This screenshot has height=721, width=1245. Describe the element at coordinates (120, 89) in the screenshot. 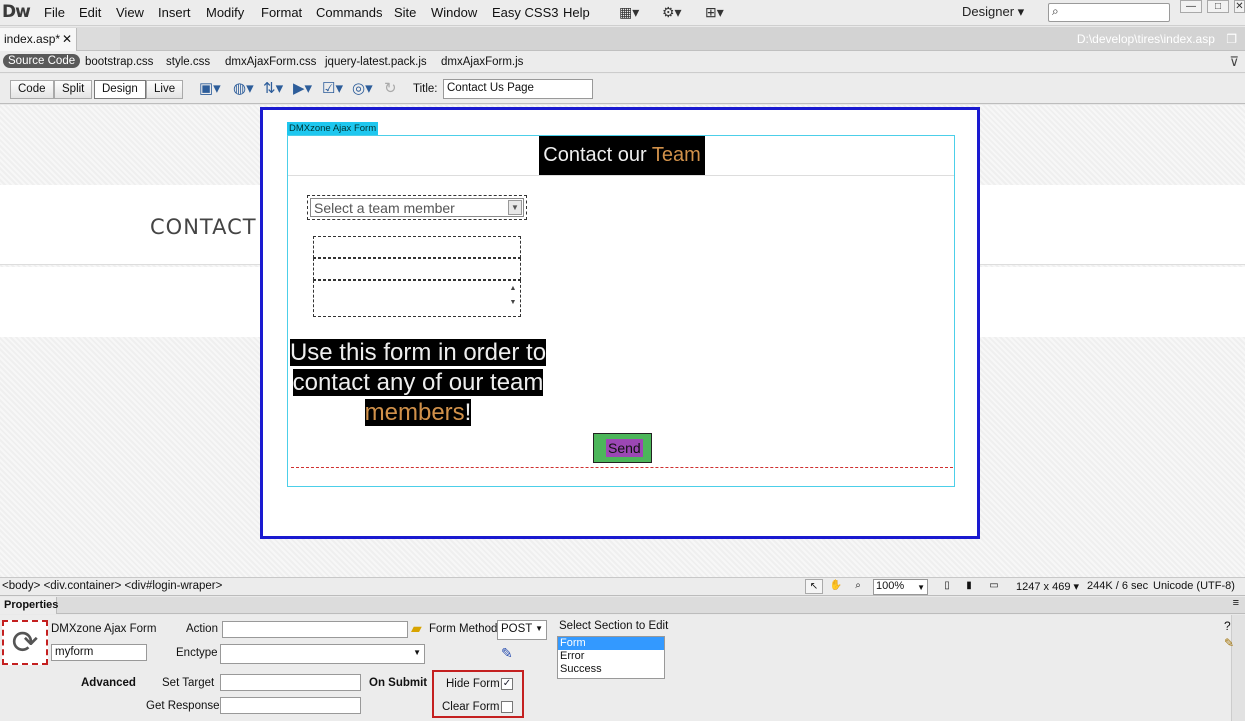

I see `design-view-button: Design` at that location.